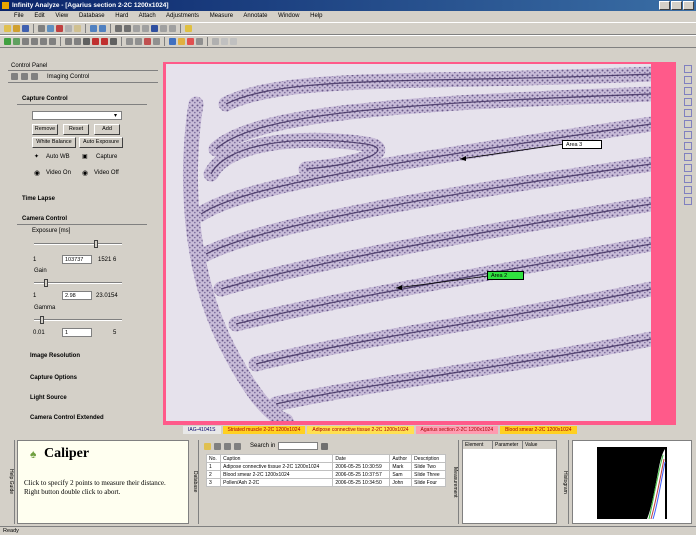 This screenshot has height=535, width=696. Describe the element at coordinates (25, 28) in the screenshot. I see `save-icon` at that location.